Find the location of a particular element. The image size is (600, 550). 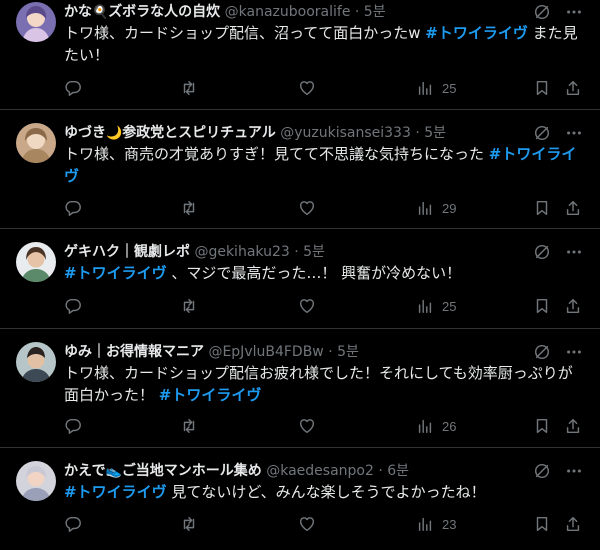

tweet-text: #トワイライヴ 見てないけど、みんな楽しそうでよかったね！ is located at coordinates (275, 492).